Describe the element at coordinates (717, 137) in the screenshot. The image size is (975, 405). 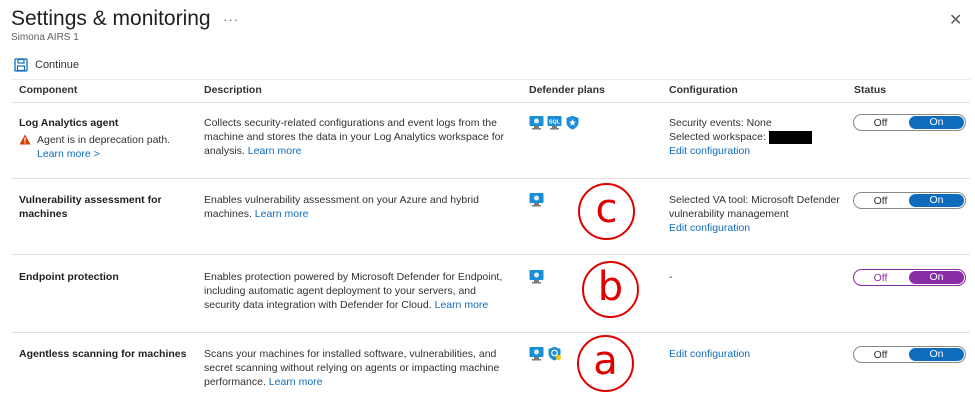
I see `selected-workspace-label: Selected workspace:` at that location.